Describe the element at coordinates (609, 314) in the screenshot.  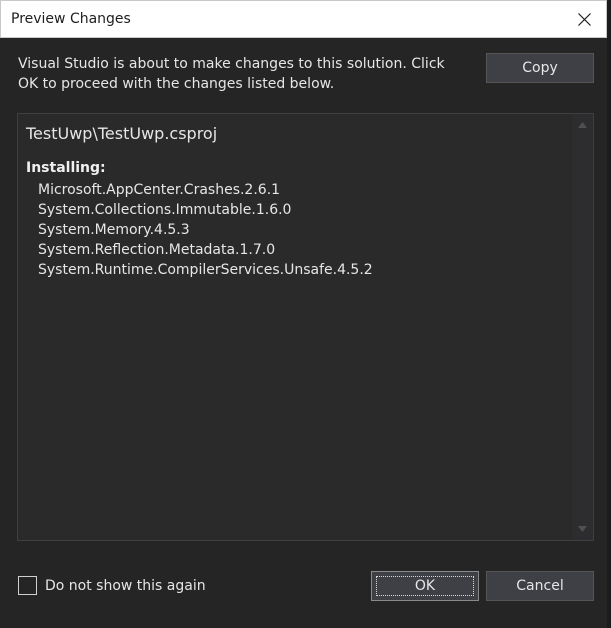
I see `background-window-edge` at that location.